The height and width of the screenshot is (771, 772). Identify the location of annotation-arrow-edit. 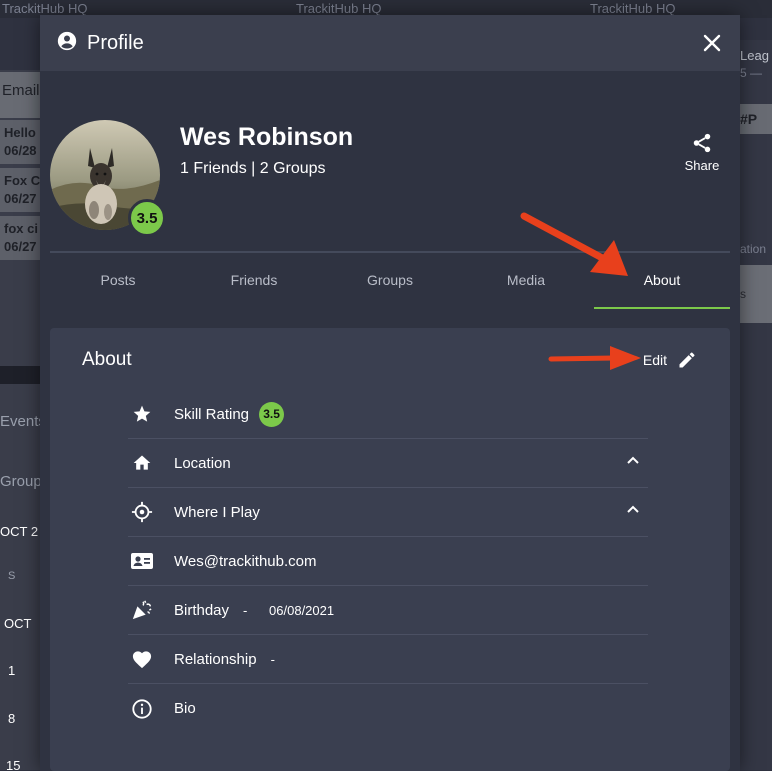
(594, 358).